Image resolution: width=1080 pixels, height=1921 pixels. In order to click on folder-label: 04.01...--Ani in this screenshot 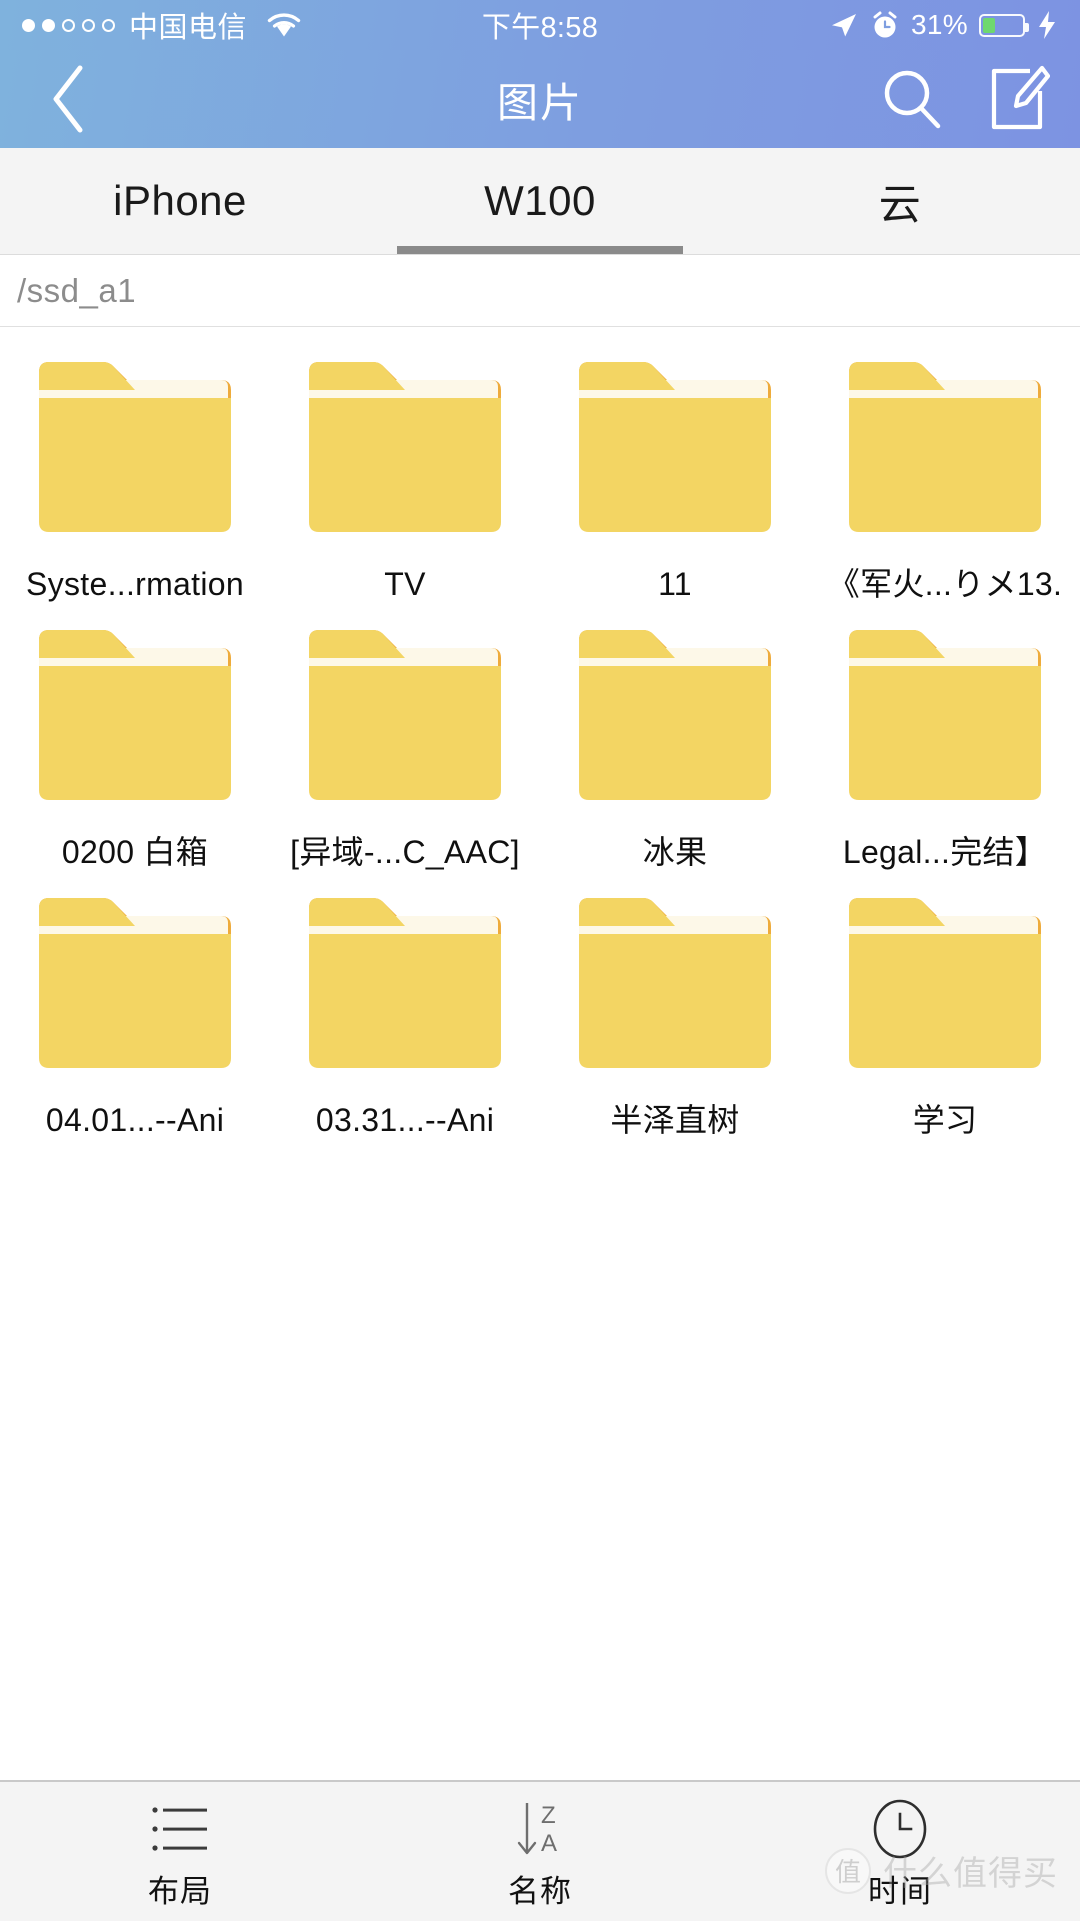, I will do `click(135, 1120)`.